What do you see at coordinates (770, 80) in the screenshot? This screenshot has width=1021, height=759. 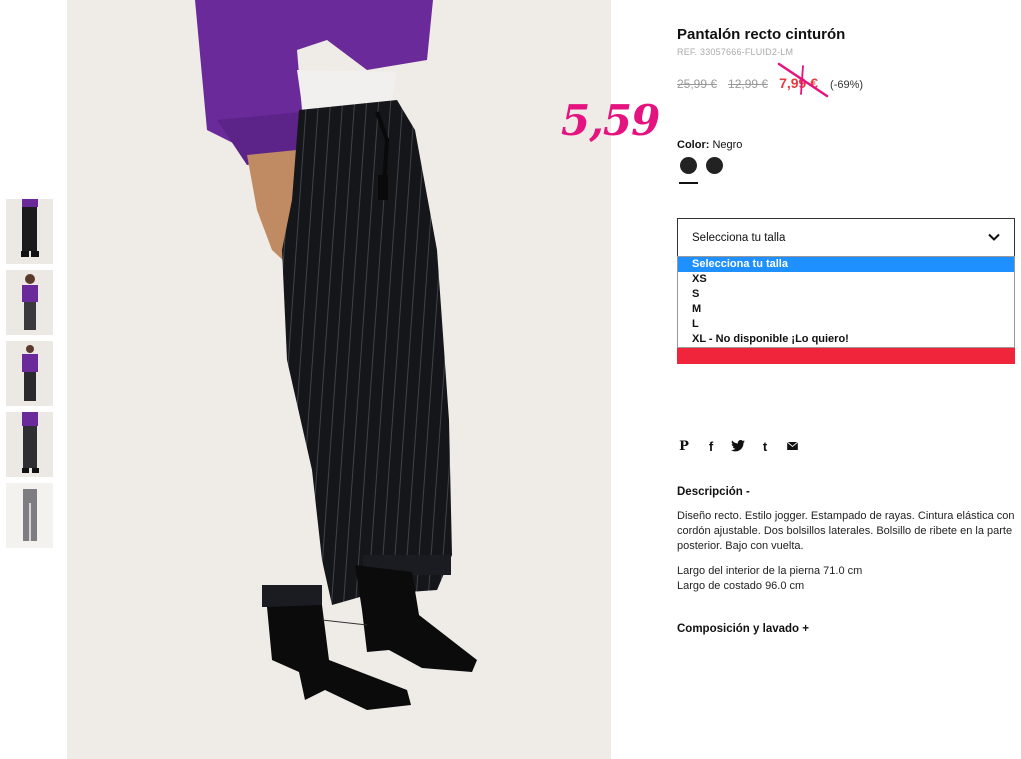 I see `price-row: 25,99 € 12,99 € 7,99 € (-69%)` at bounding box center [770, 80].